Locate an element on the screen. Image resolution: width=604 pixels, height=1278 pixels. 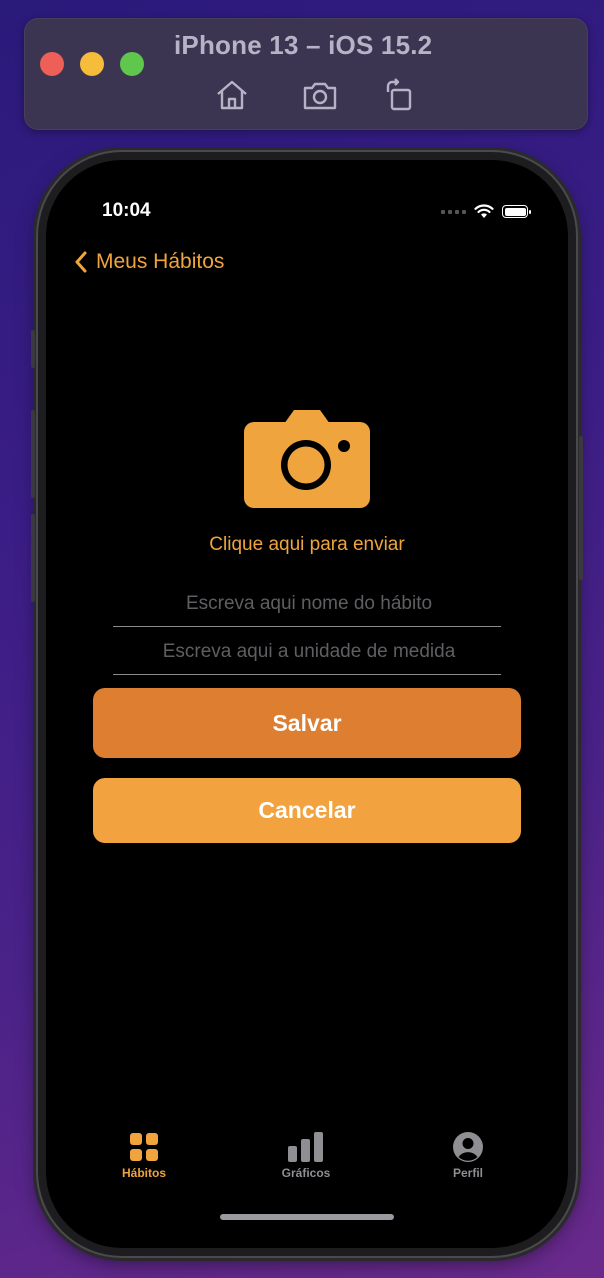
simulator-title: iPhone 13 – iOS 15.2 is located at coordinates (303, 45).